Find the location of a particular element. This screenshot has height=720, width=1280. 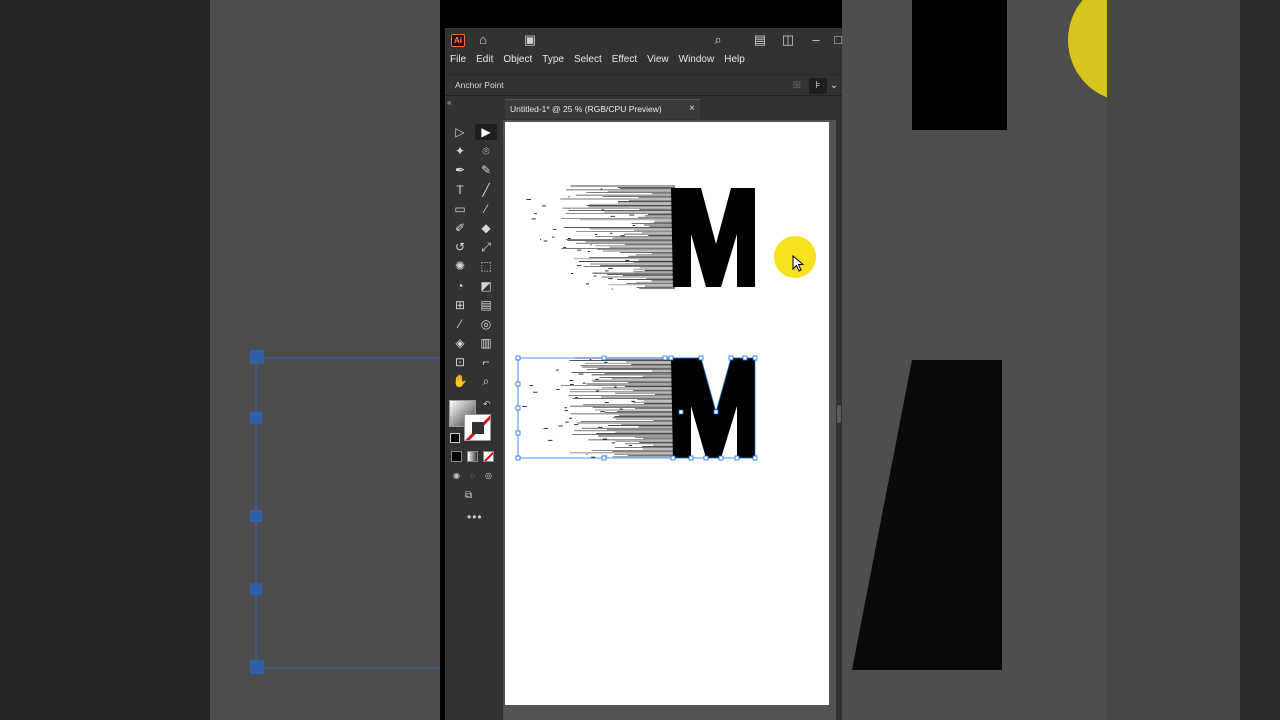

menu-select: Select is located at coordinates (588, 61).